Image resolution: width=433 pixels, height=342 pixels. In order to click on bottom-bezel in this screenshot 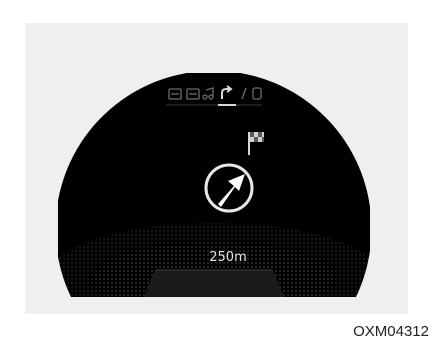, I will do `click(214, 283)`.